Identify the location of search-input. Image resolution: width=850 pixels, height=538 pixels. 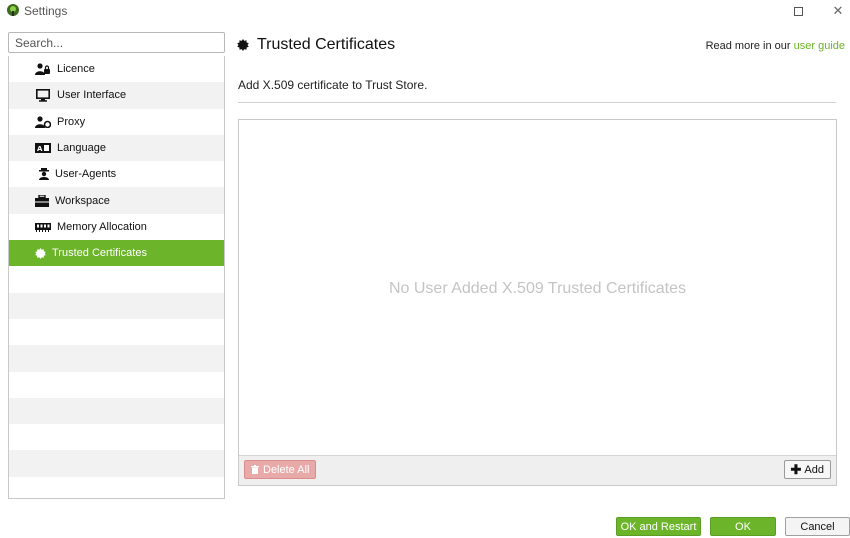
(116, 42).